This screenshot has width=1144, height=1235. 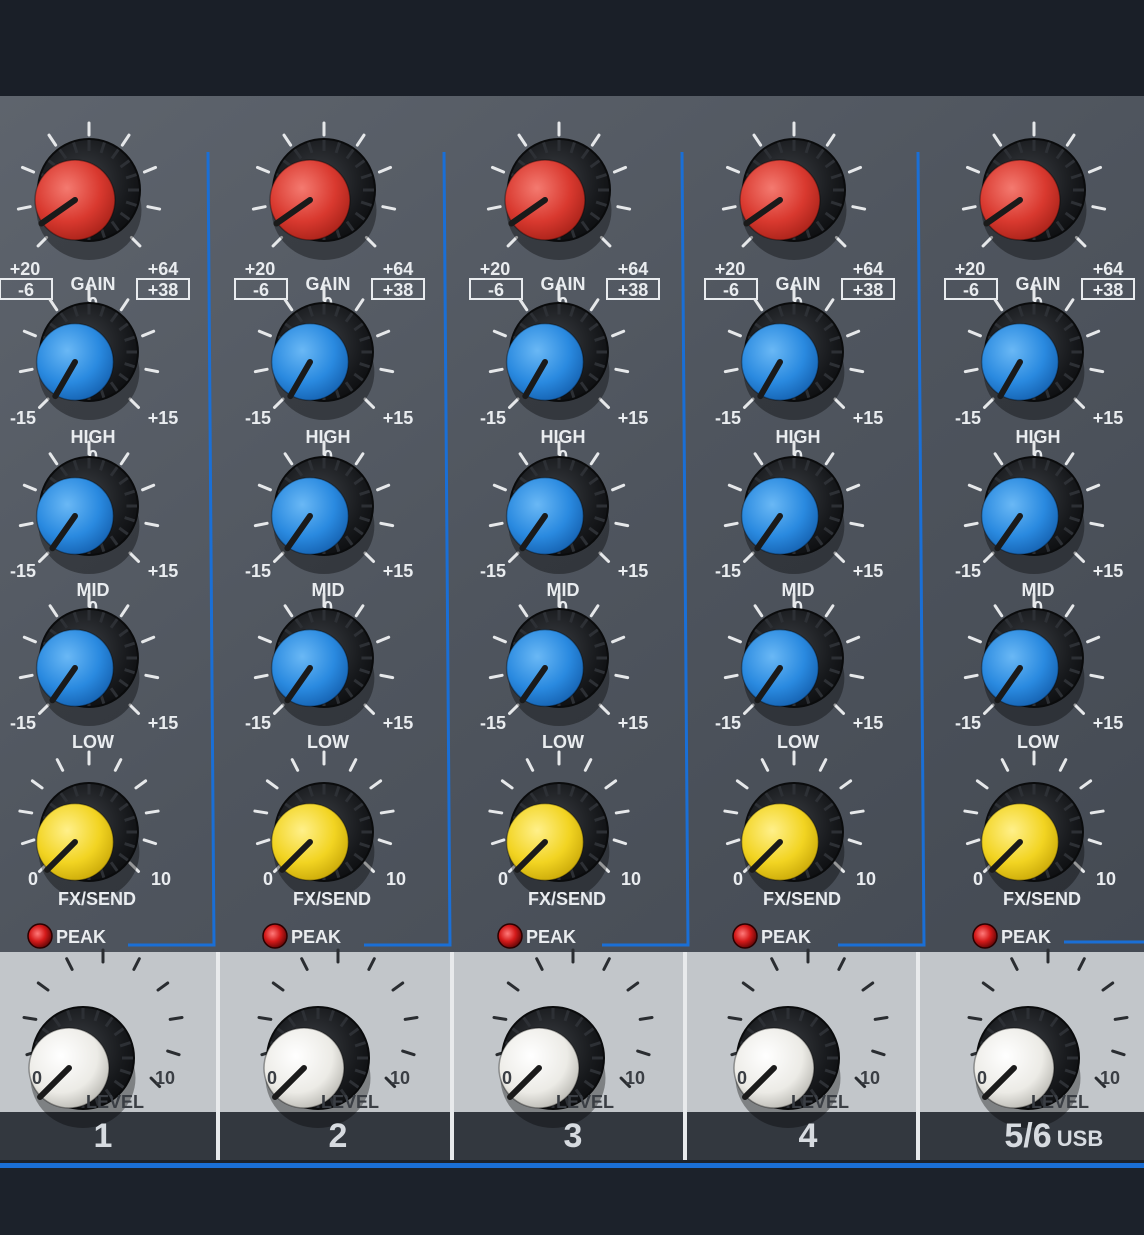 What do you see at coordinates (572, 1165) in the screenshot?
I see `bottom-accent-line` at bounding box center [572, 1165].